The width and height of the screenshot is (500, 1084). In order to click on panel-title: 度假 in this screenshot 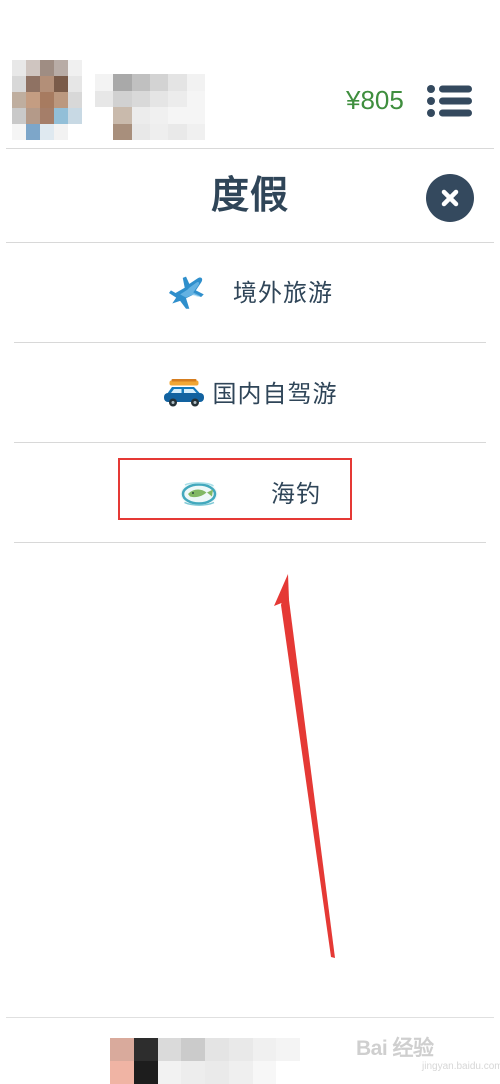, I will do `click(249, 195)`.